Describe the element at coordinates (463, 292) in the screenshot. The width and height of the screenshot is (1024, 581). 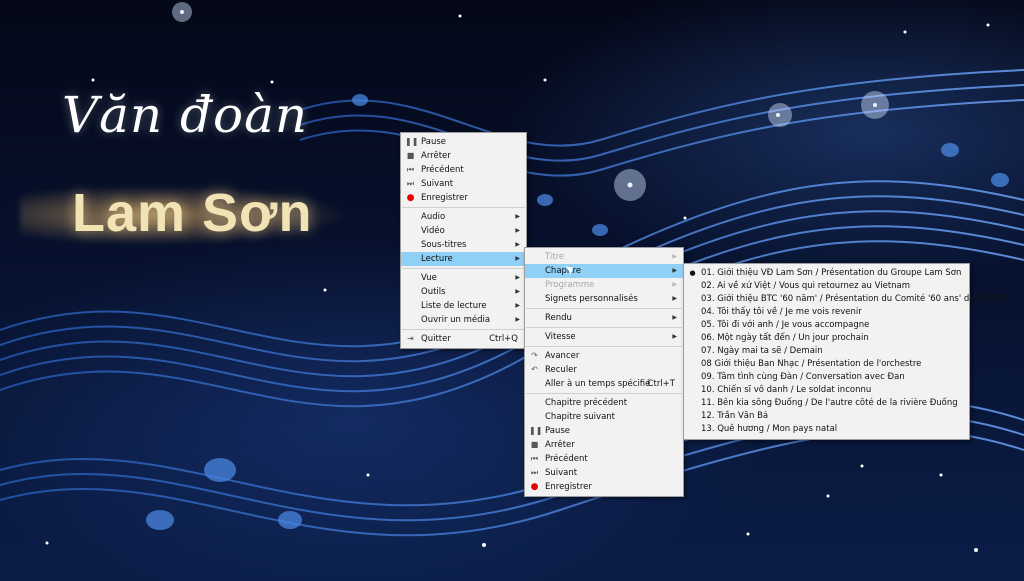
I see `menu-item-tools: Outils ▶` at that location.